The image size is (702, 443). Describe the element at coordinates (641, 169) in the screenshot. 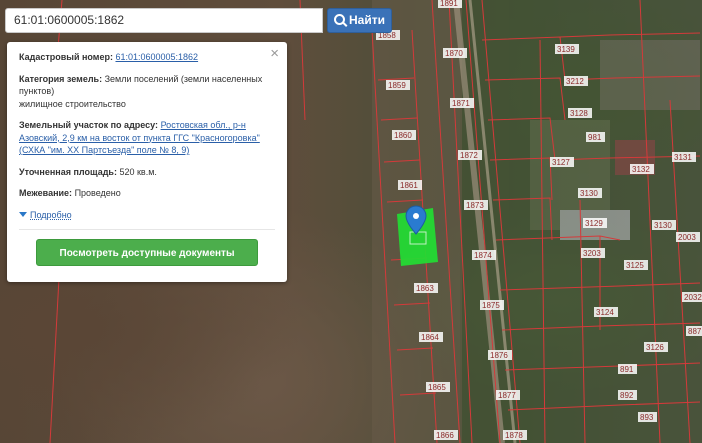

I see `plot-number-label: 3132` at that location.